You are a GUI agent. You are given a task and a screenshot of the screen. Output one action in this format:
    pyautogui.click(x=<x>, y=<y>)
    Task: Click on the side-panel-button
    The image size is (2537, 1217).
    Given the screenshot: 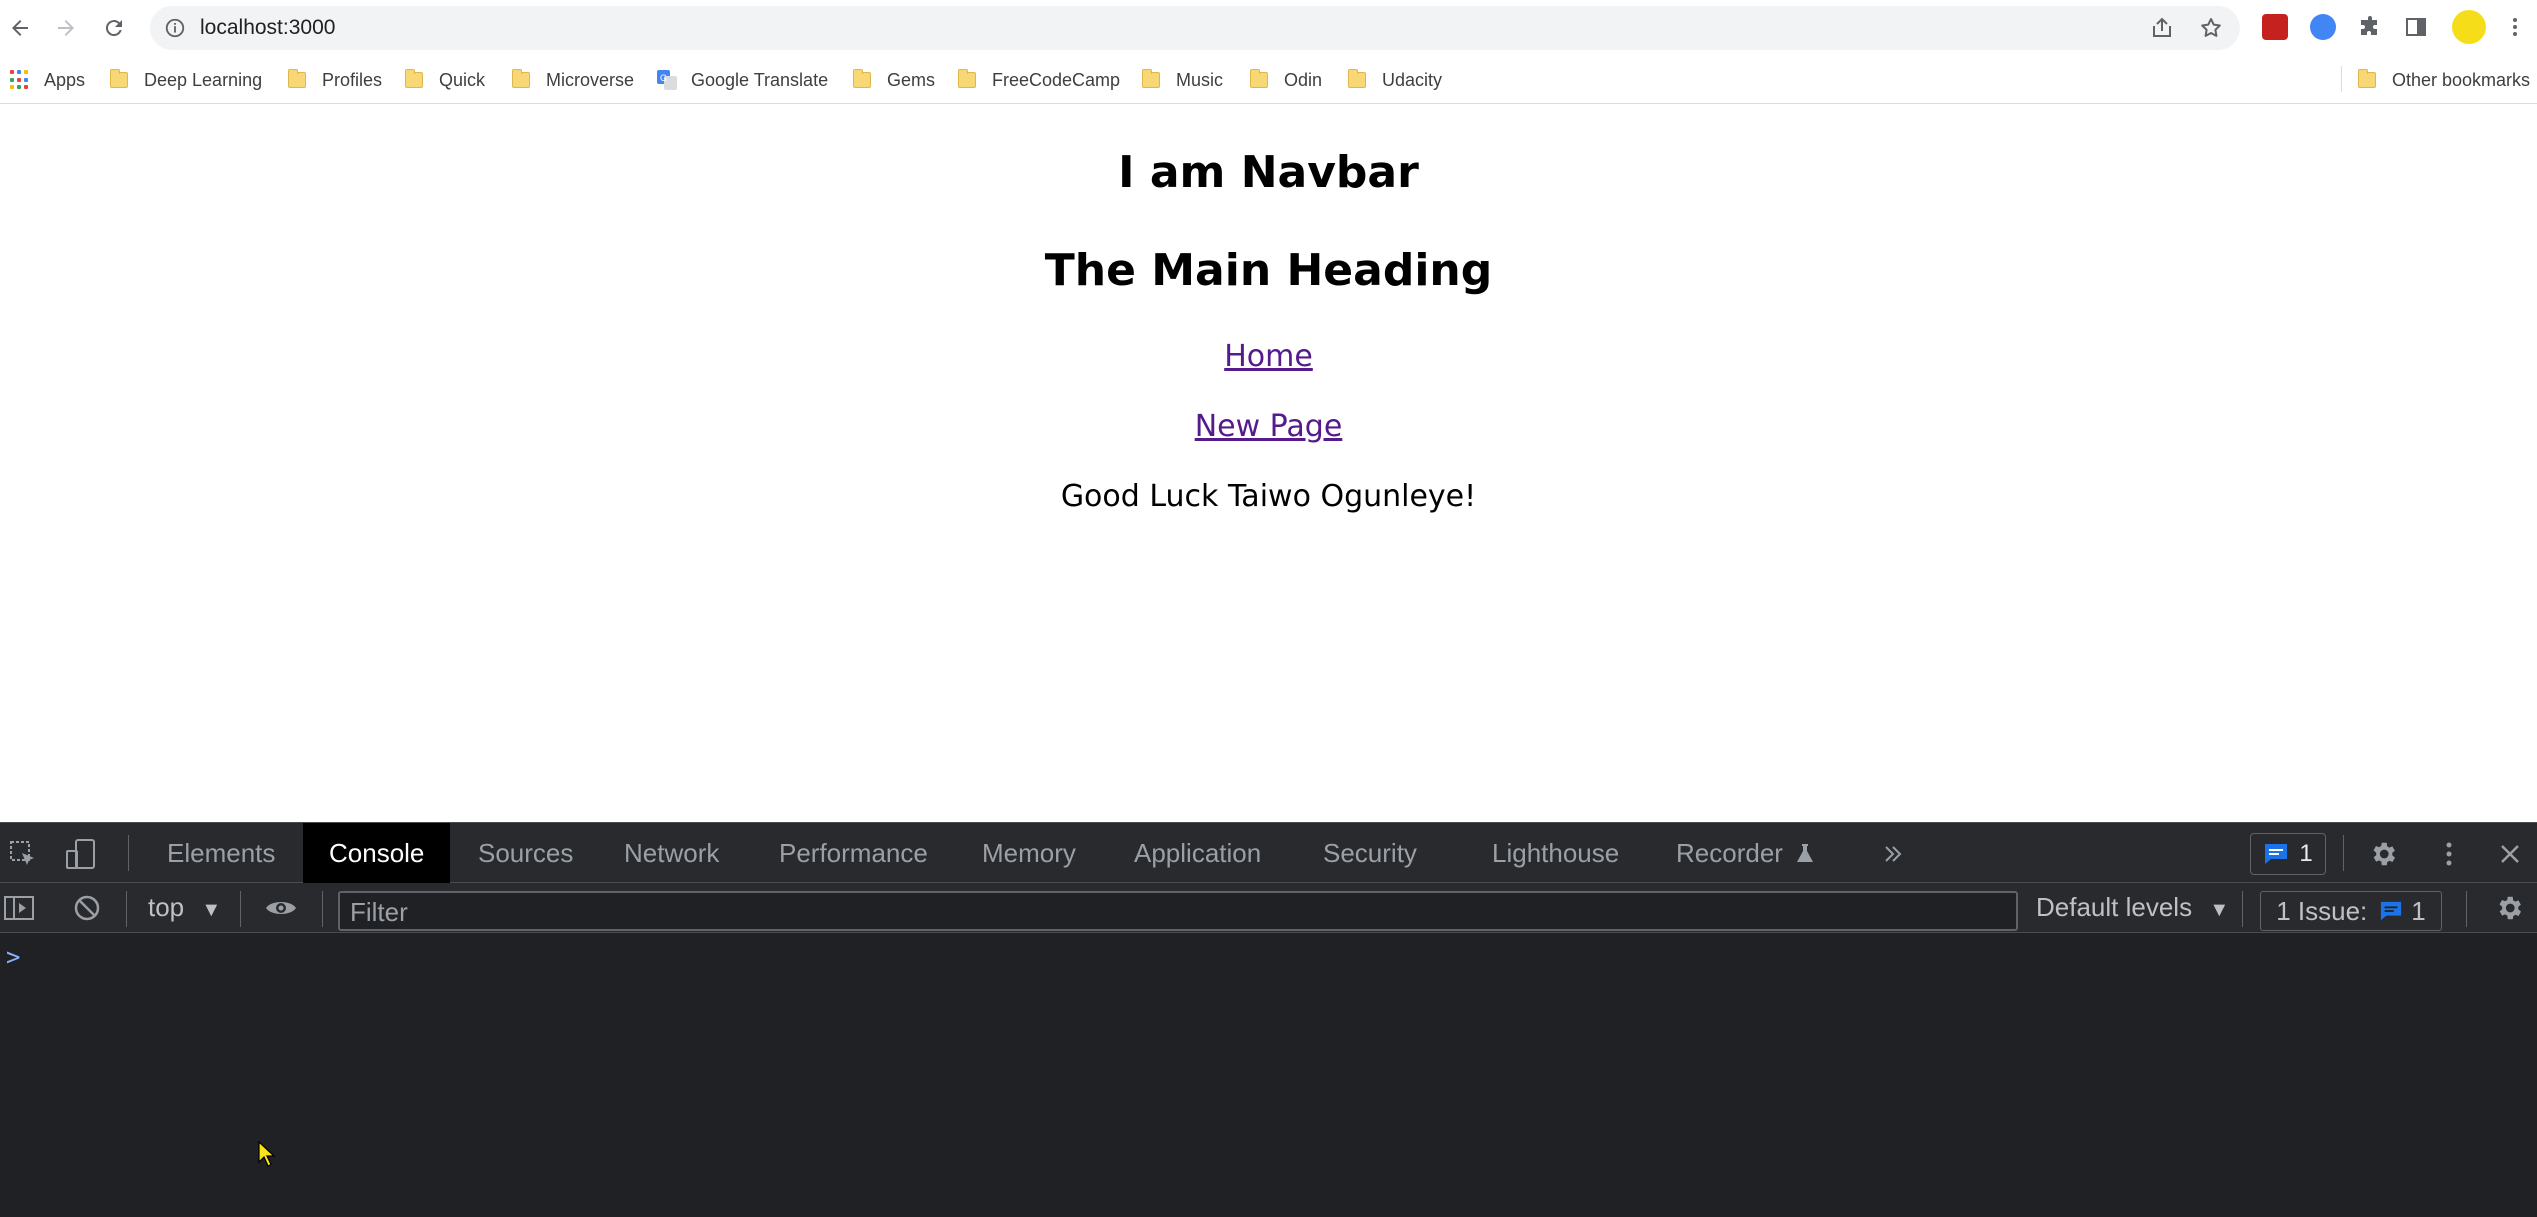 What is the action you would take?
    pyautogui.click(x=2416, y=27)
    